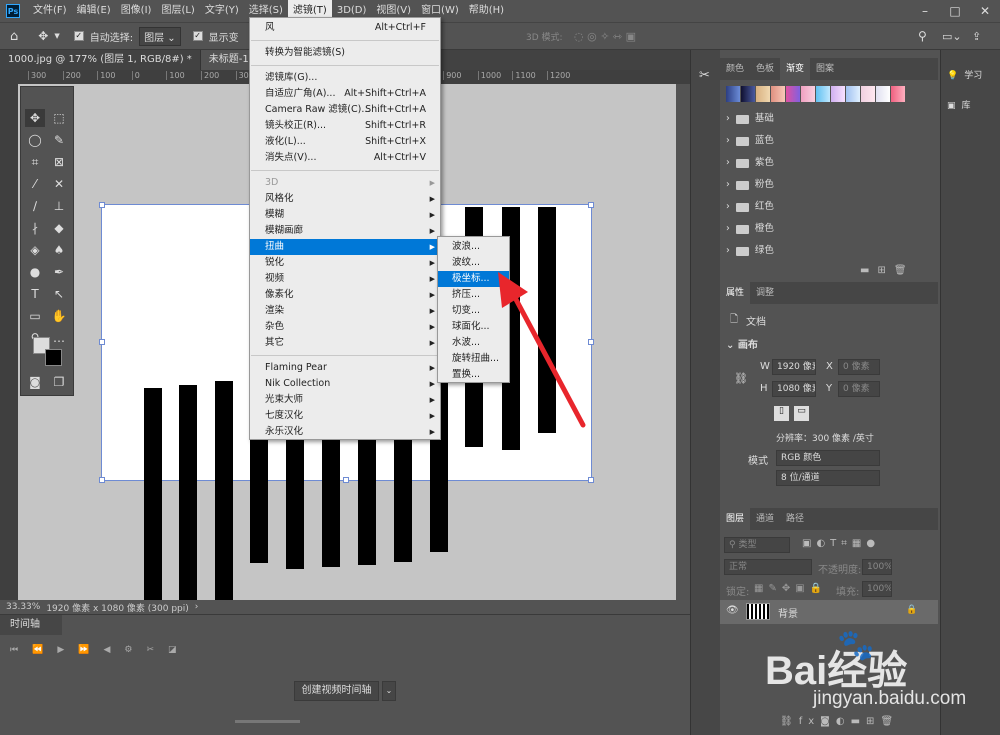 Image resolution: width=1000 pixels, height=735 pixels. What do you see at coordinates (345, 384) in the screenshot?
I see `filter-item-nik-collection: Nik Collection ▶` at bounding box center [345, 384].